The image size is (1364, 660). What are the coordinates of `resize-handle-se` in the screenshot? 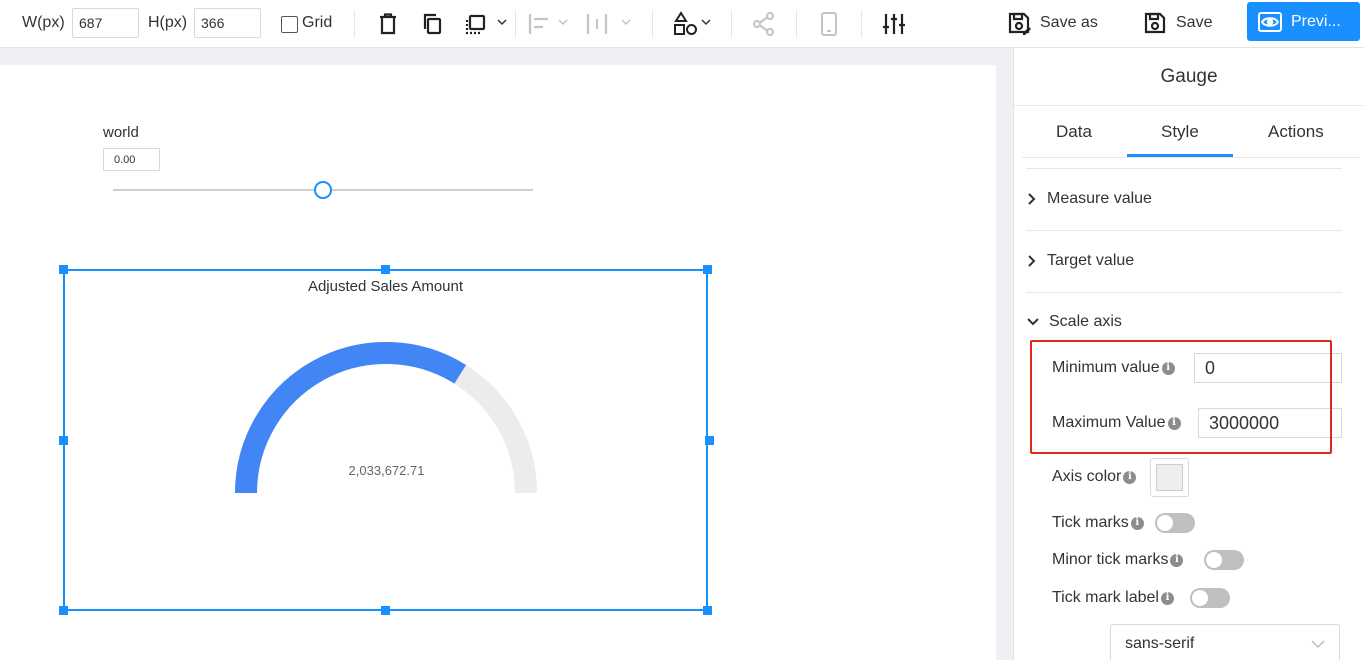 It's located at (707, 610).